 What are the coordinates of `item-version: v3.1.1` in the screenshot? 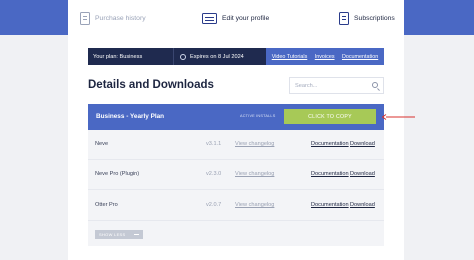 It's located at (214, 144).